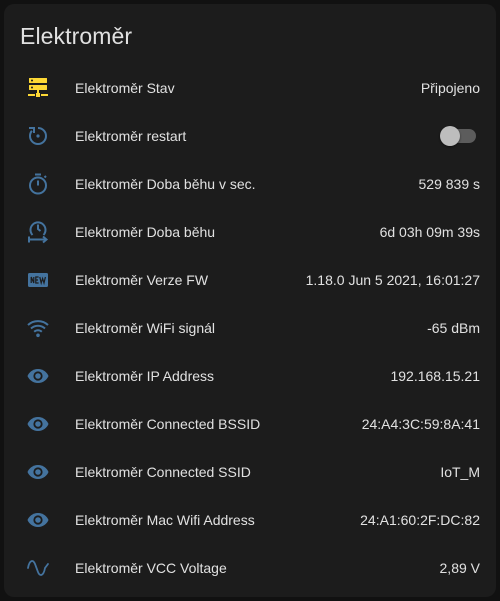 The height and width of the screenshot is (601, 500). I want to click on card-title: Elektroměr, so click(76, 36).